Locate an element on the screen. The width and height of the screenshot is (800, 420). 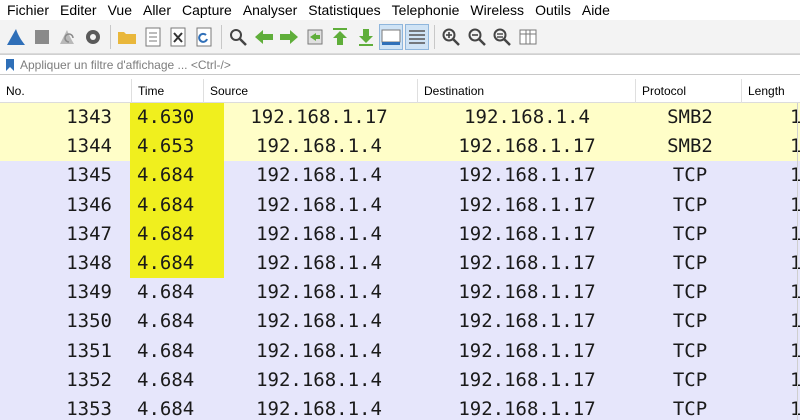
column-header-source: Source is located at coordinates (311, 91).